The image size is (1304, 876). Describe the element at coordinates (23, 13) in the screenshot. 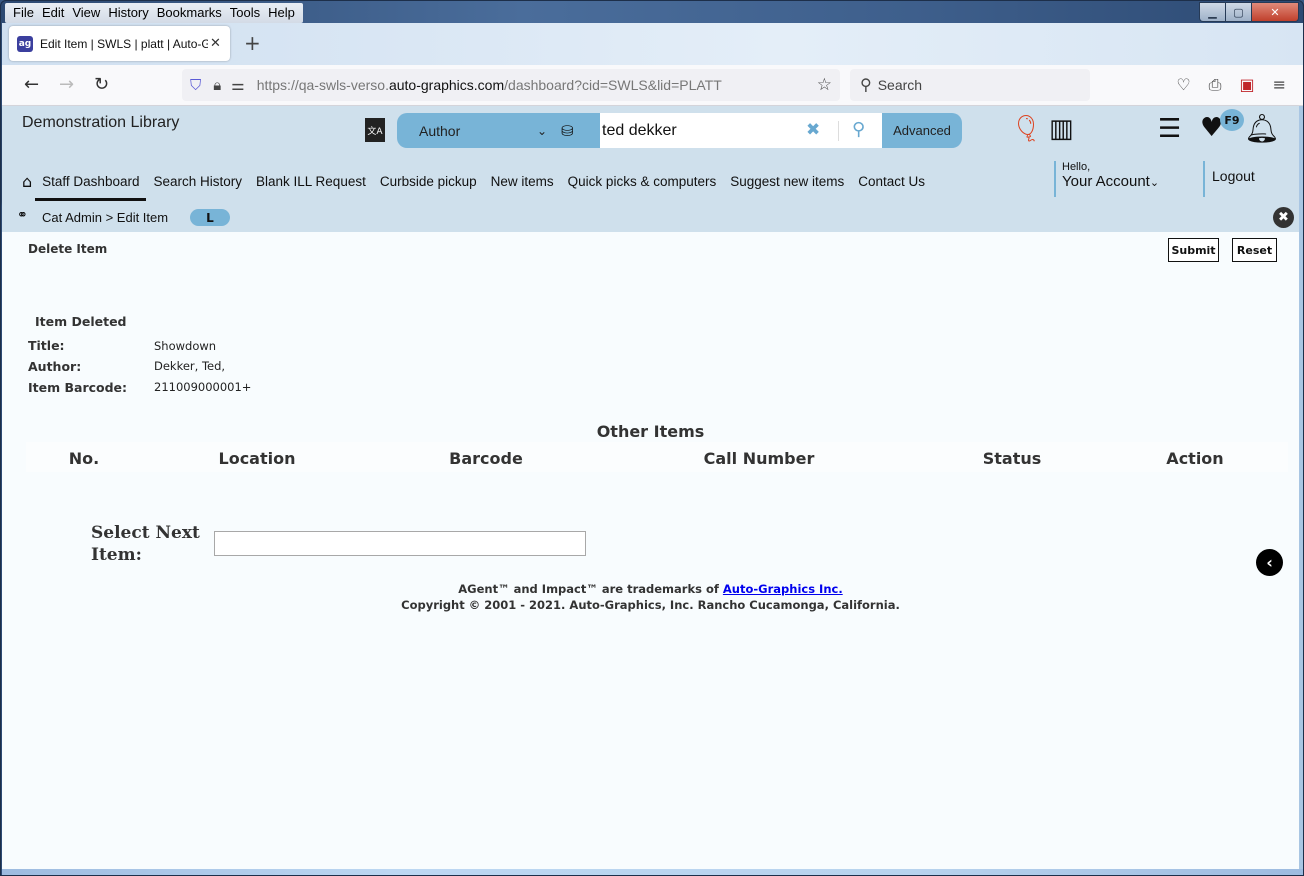

I see `menu-file: File` at that location.